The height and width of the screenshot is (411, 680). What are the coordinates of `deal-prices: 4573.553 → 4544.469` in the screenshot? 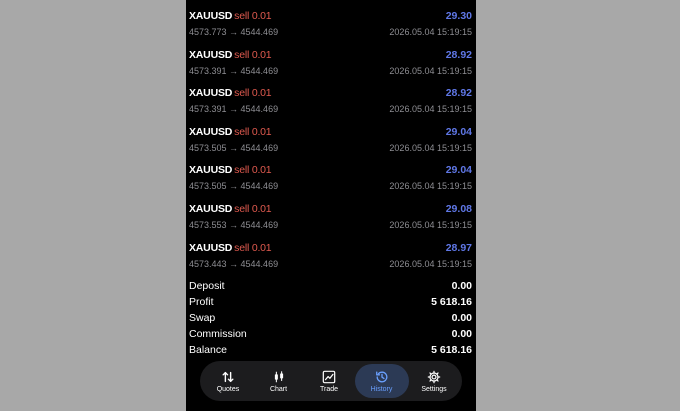 It's located at (234, 224).